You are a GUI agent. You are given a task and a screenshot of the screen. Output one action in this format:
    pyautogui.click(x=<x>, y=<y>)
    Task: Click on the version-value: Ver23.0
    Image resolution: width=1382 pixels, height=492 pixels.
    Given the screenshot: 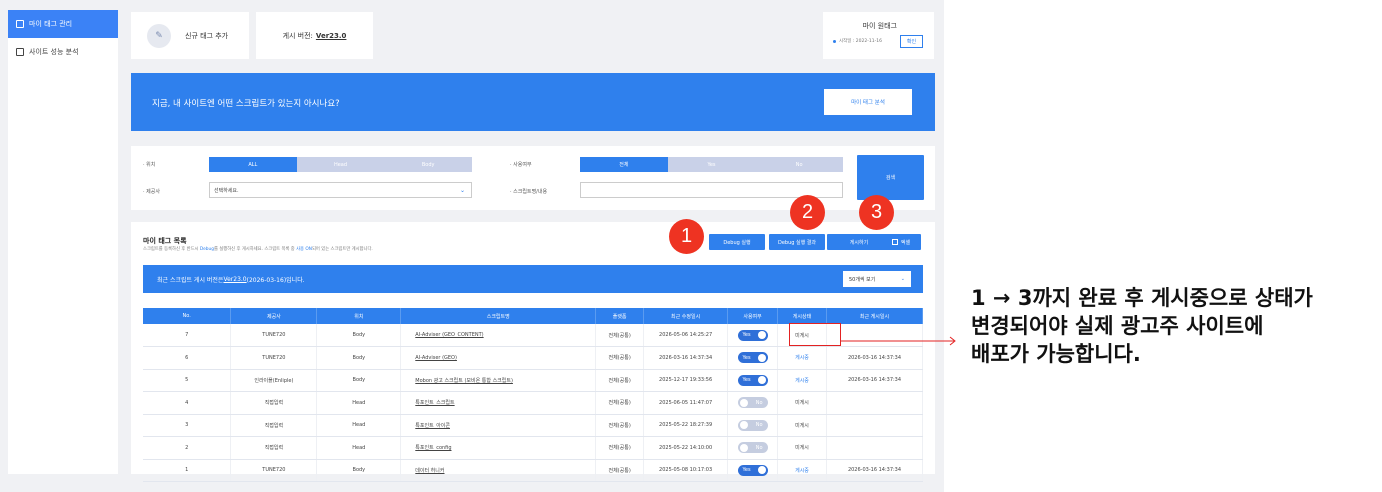 What is the action you would take?
    pyautogui.click(x=331, y=36)
    